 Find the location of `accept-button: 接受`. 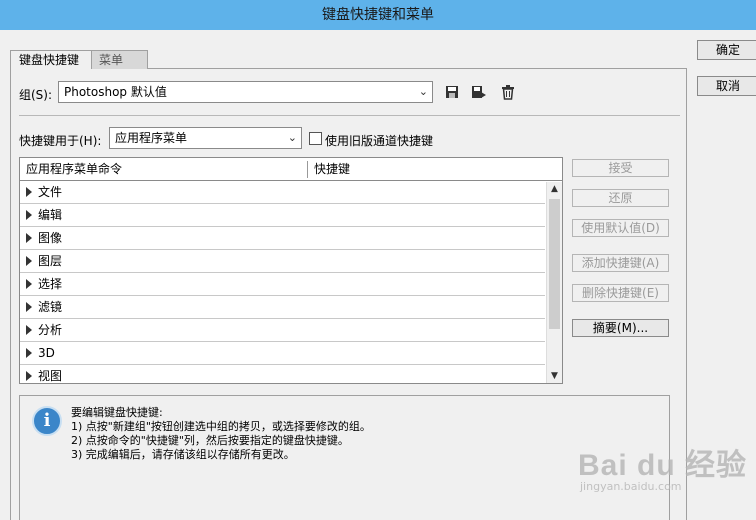

accept-button: 接受 is located at coordinates (620, 168).